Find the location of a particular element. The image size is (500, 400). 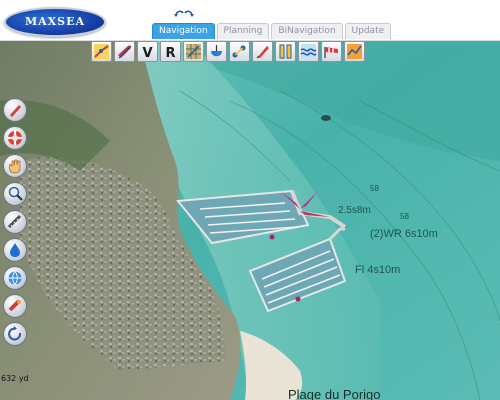

orange-chart-icon is located at coordinates (354, 51).